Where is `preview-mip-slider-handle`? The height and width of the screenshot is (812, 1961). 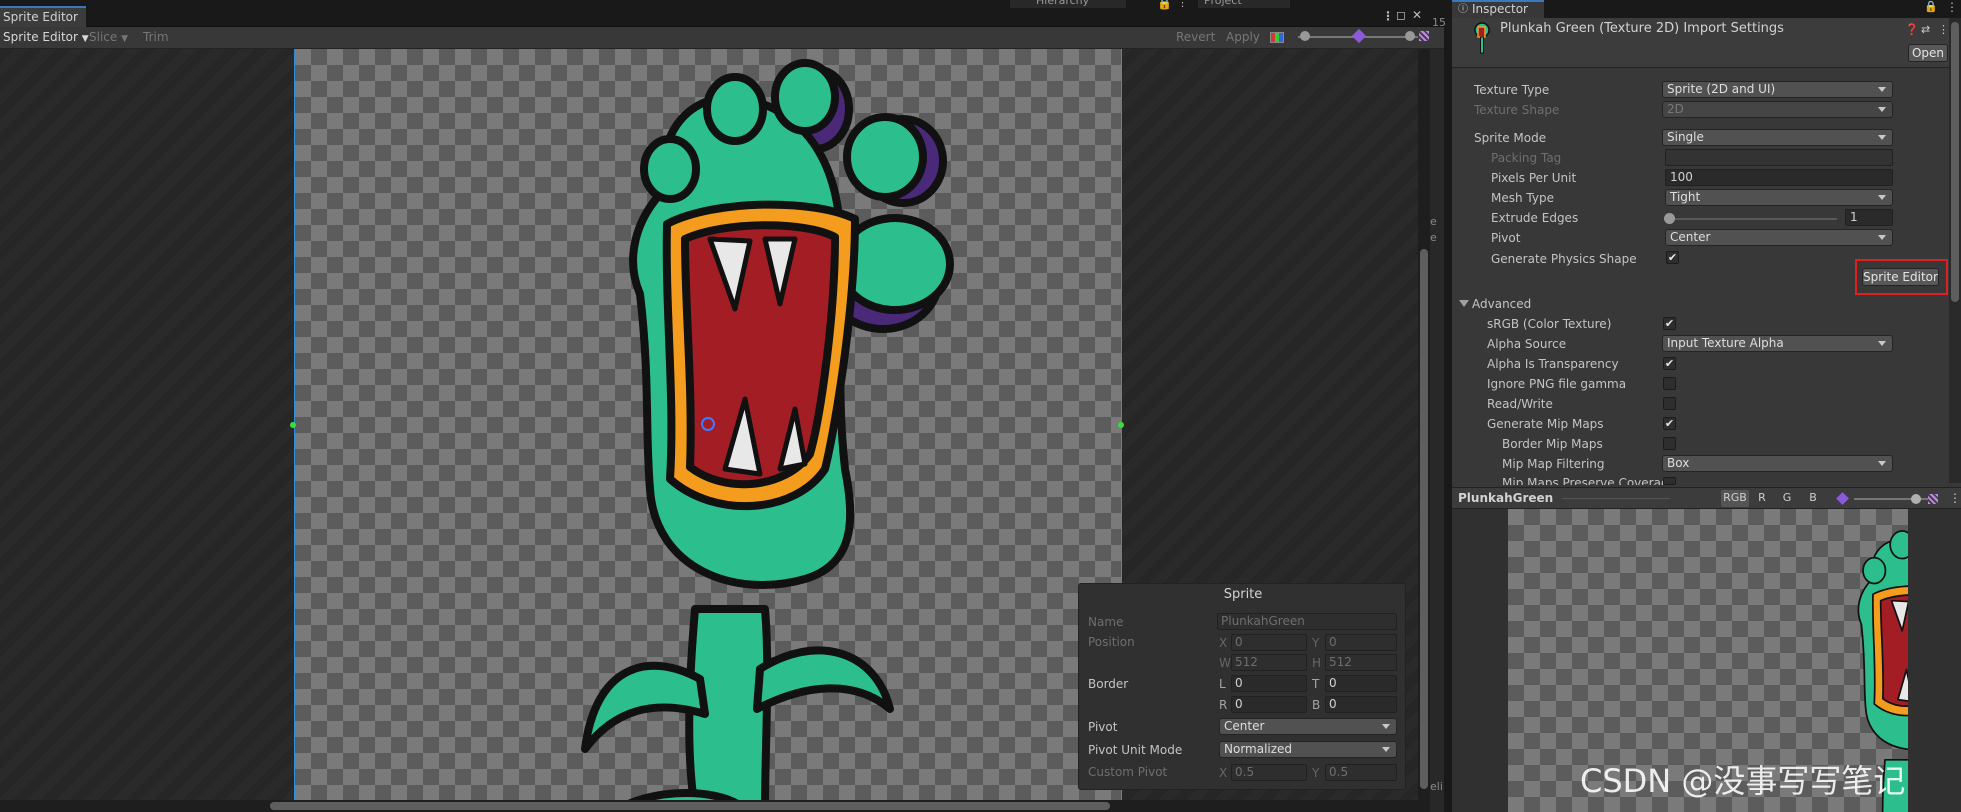 preview-mip-slider-handle is located at coordinates (1916, 499).